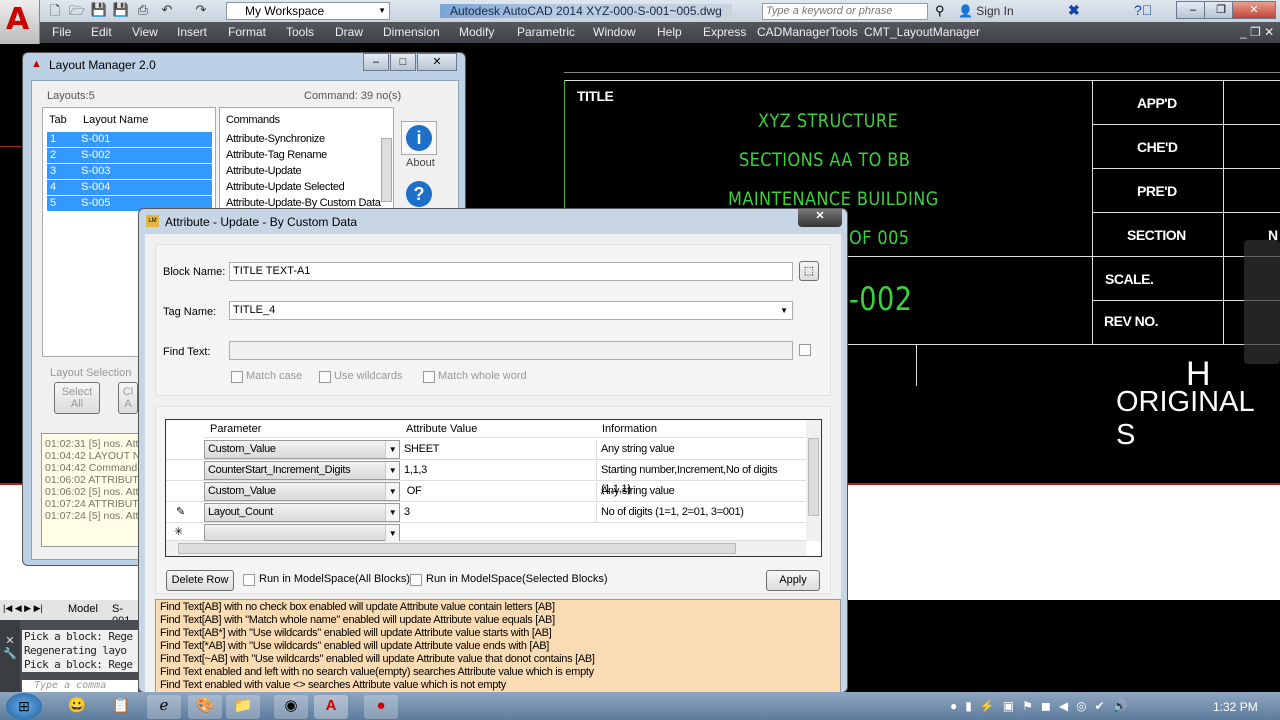  I want to click on delete-row-button: Delete Row, so click(200, 580).